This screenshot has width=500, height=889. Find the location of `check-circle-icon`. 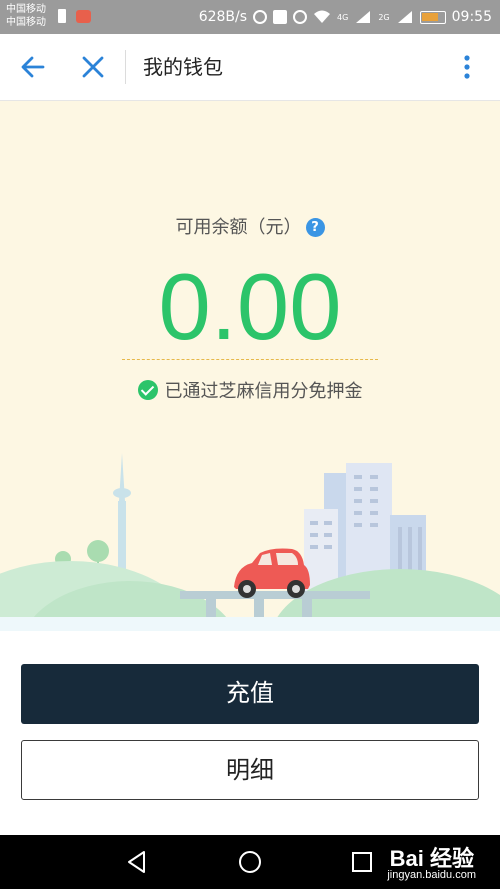

check-circle-icon is located at coordinates (147, 390).